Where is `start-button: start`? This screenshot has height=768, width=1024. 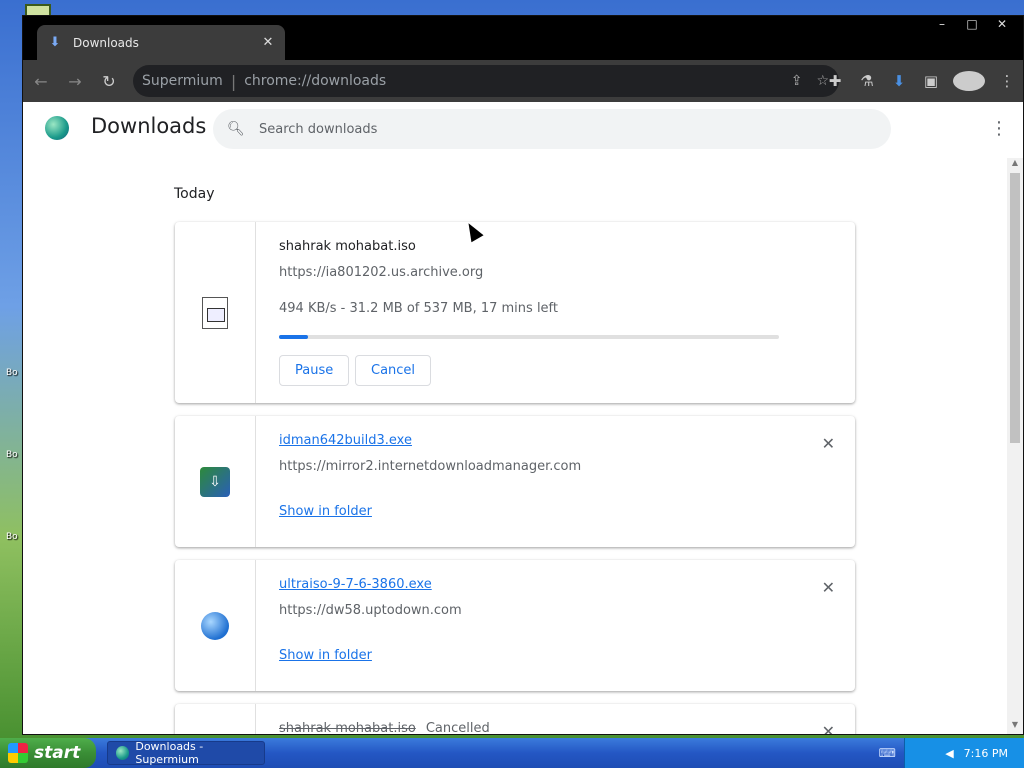 start-button: start is located at coordinates (48, 753).